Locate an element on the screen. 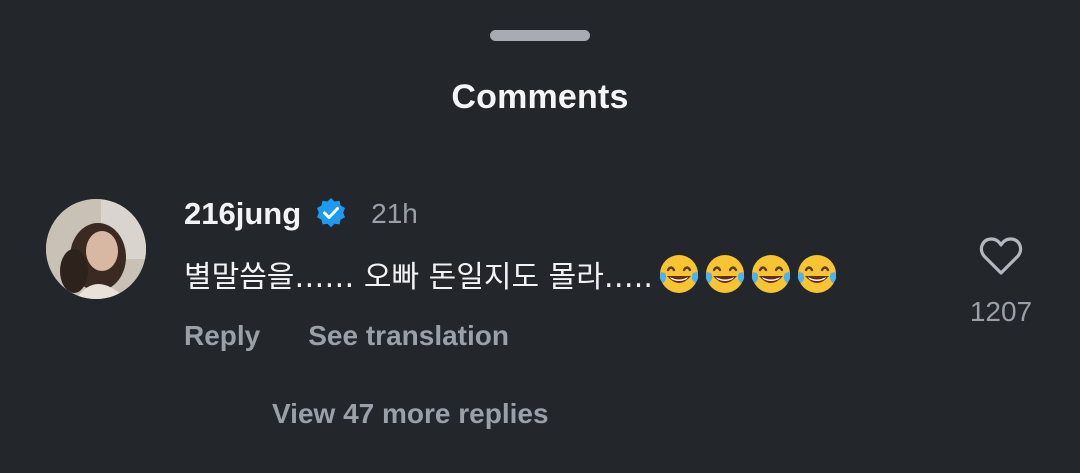 The width and height of the screenshot is (1080, 473). reply-button: Reply is located at coordinates (222, 336).